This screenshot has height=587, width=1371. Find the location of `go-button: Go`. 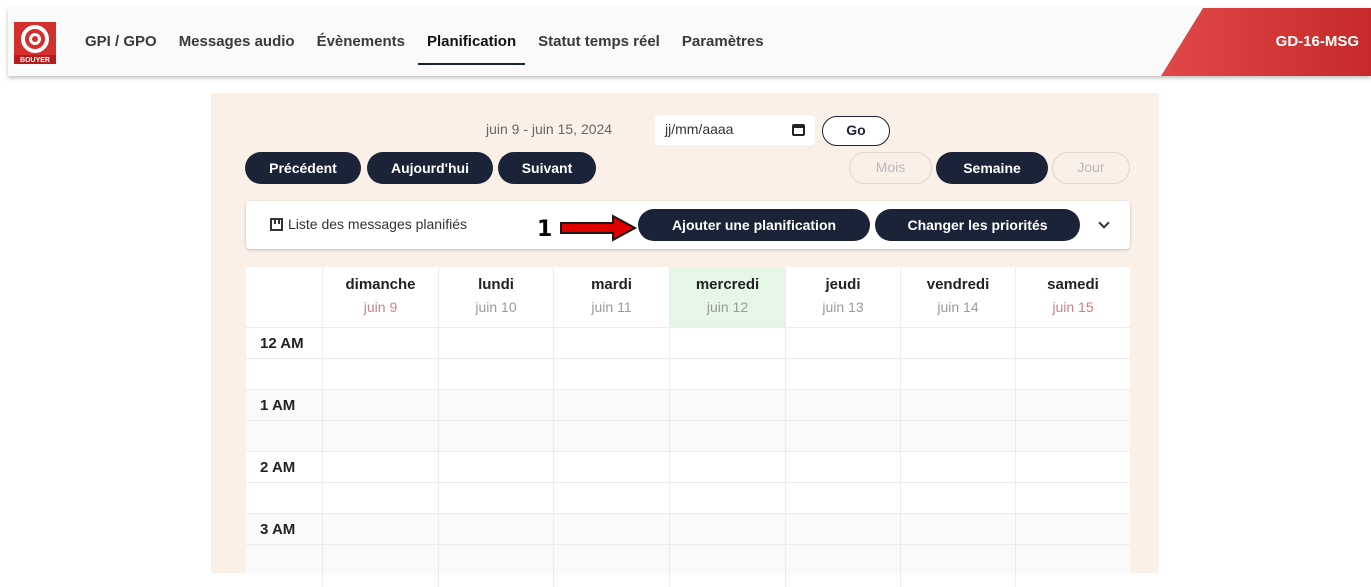

go-button: Go is located at coordinates (856, 131).